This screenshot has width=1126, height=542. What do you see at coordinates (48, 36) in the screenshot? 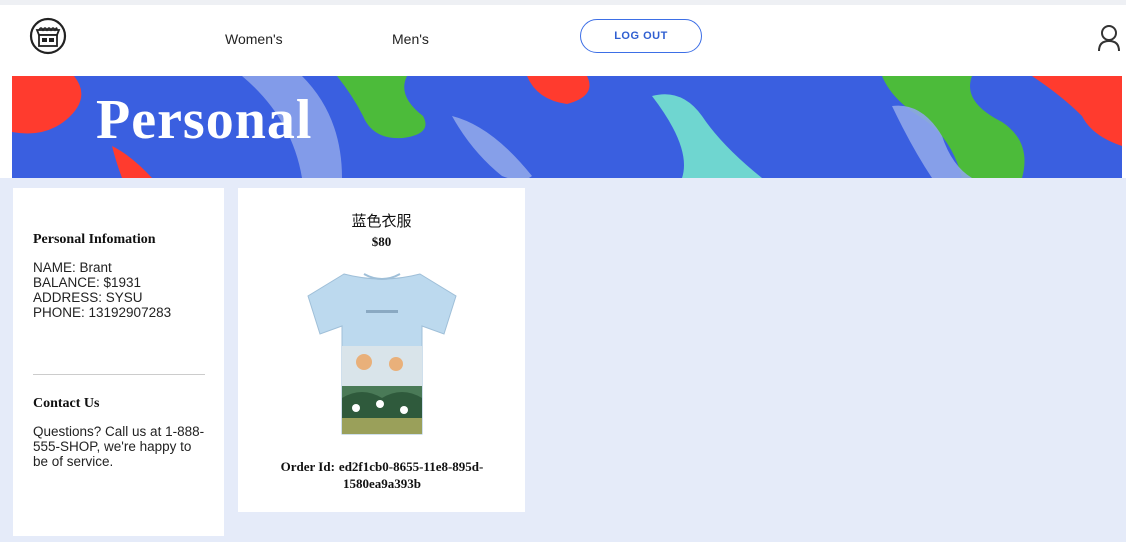
I see `store-logo-icon` at bounding box center [48, 36].